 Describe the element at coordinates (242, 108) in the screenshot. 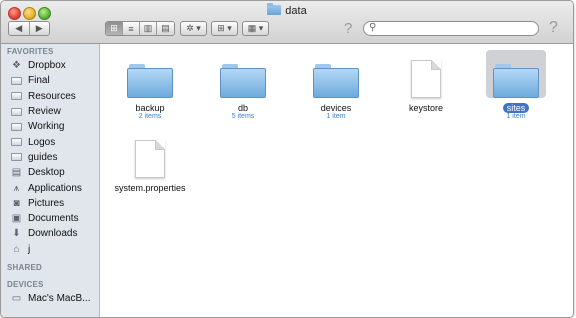

I see `file-name: db` at that location.